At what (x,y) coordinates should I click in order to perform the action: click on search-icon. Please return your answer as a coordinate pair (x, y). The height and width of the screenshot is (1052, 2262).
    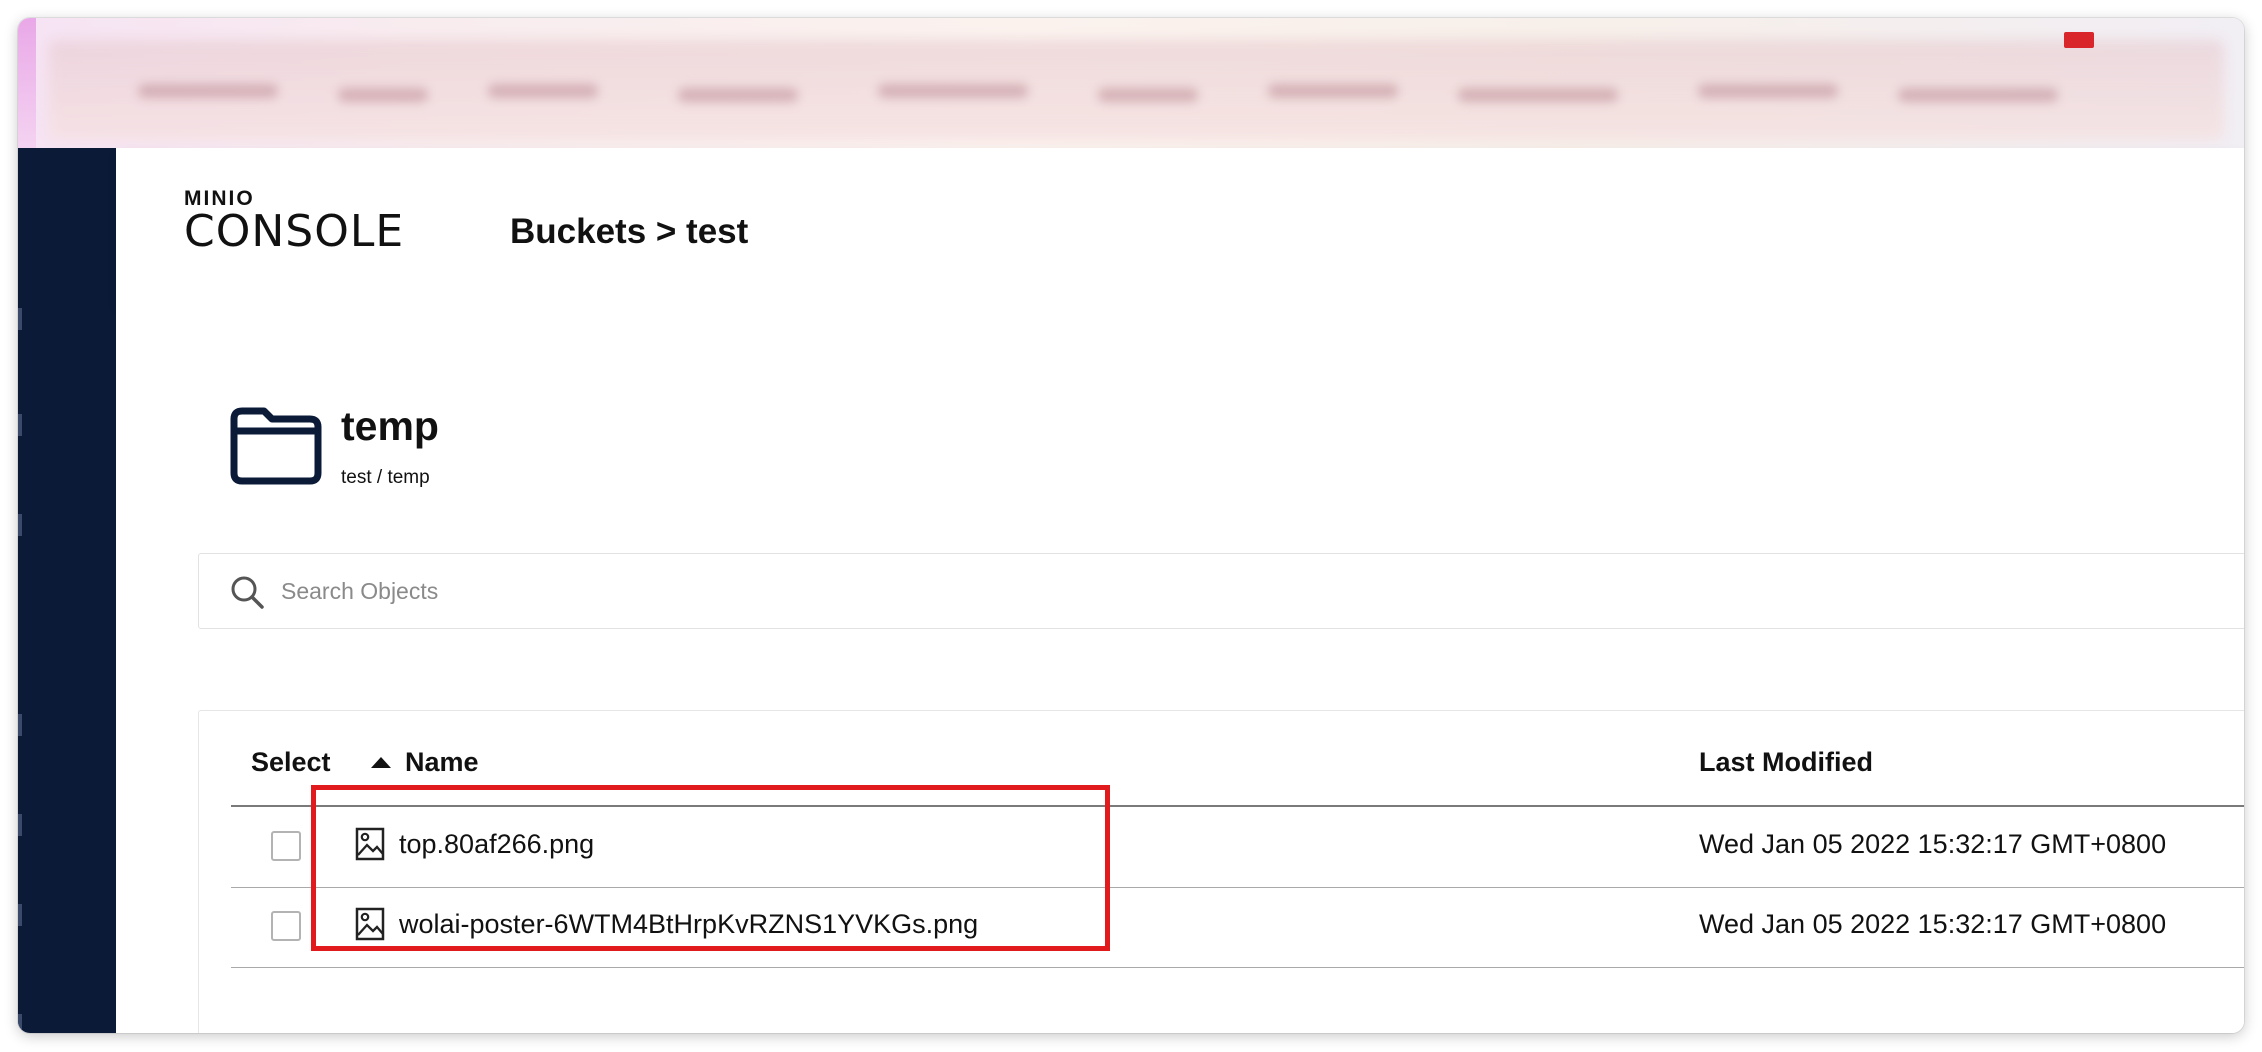
    Looking at the image, I should click on (247, 592).